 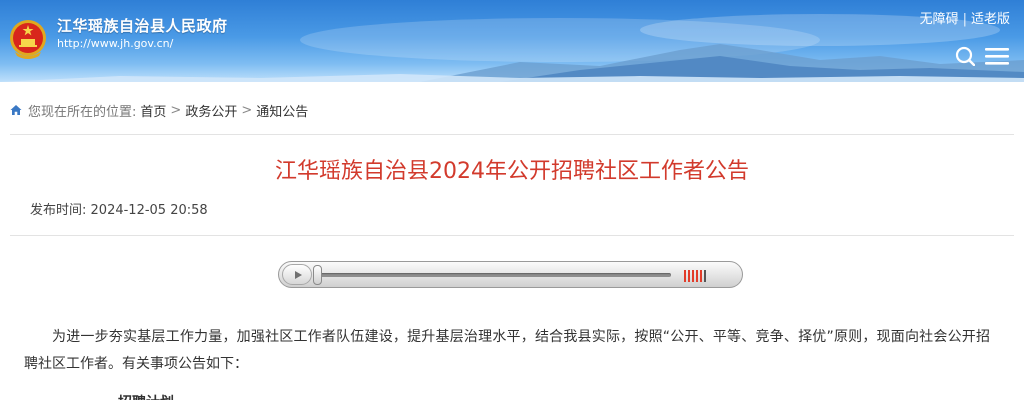 What do you see at coordinates (132, 396) in the screenshot?
I see `section-heading: 一、招聘计划` at bounding box center [132, 396].